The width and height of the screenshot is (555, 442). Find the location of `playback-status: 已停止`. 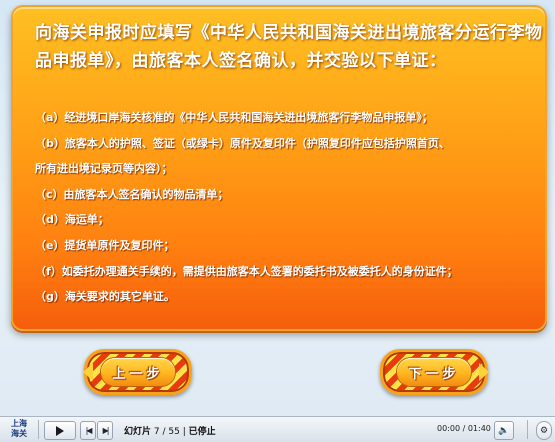

playback-status: 已停止 is located at coordinates (202, 432).